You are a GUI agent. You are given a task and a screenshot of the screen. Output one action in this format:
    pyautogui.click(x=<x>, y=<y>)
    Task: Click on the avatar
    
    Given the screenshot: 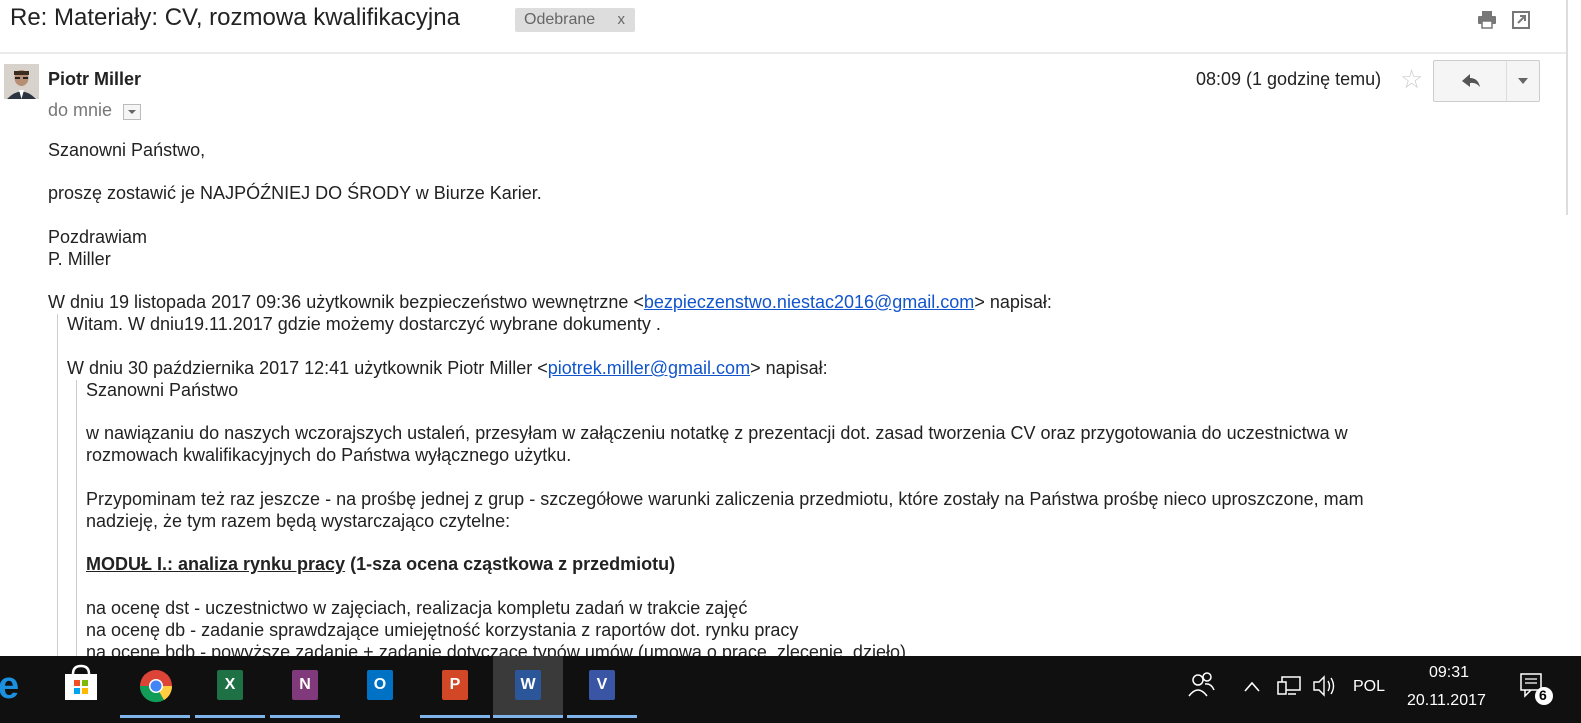 What is the action you would take?
    pyautogui.click(x=21, y=81)
    